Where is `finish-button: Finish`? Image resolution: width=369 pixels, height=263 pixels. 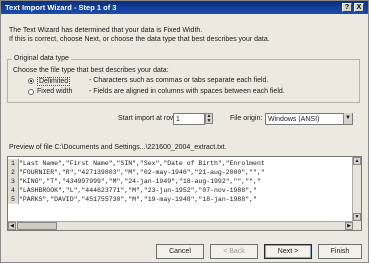 finish-button: Finish is located at coordinates (340, 251).